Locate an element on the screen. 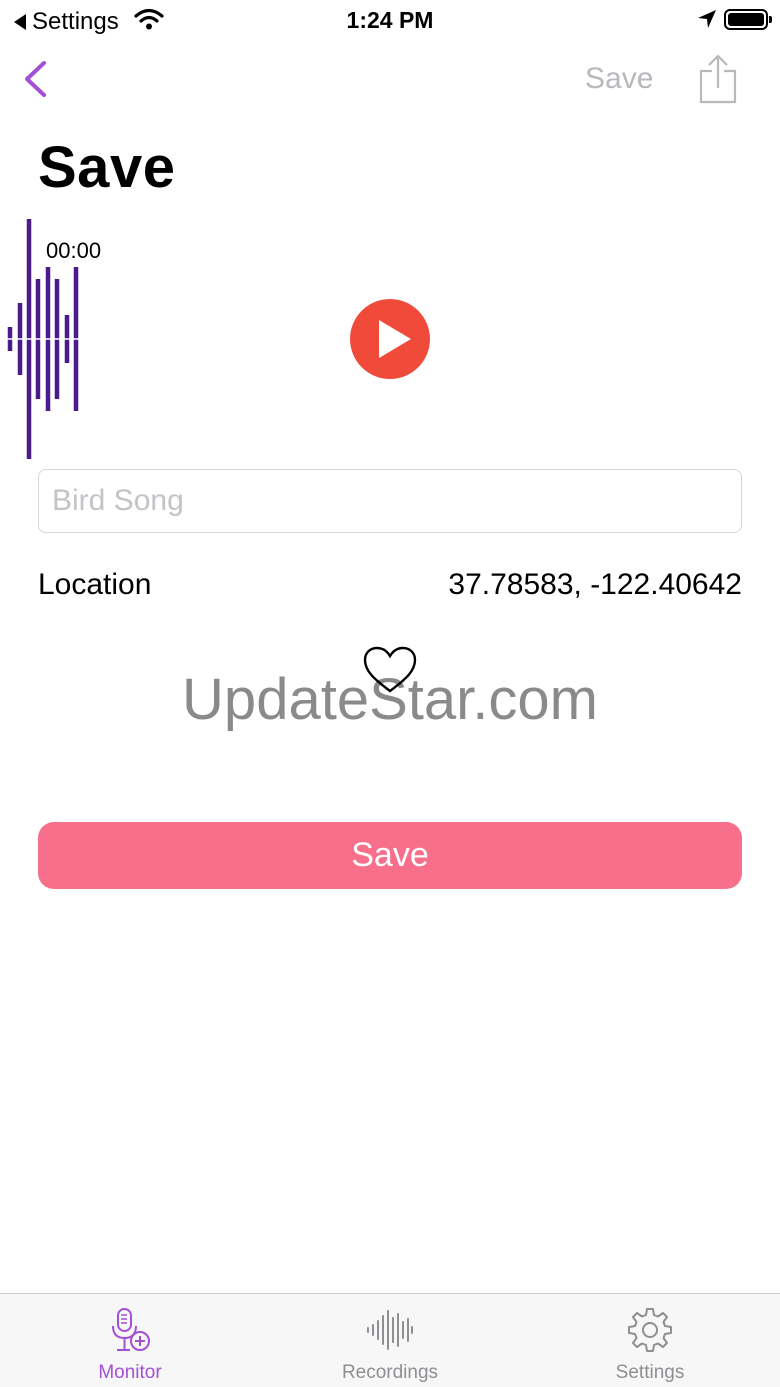  heart-icon is located at coordinates (390, 670).